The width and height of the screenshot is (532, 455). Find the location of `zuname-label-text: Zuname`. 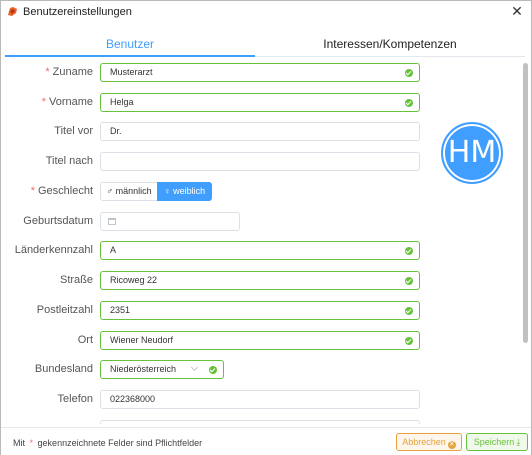

zuname-label-text: Zuname is located at coordinates (72, 72).